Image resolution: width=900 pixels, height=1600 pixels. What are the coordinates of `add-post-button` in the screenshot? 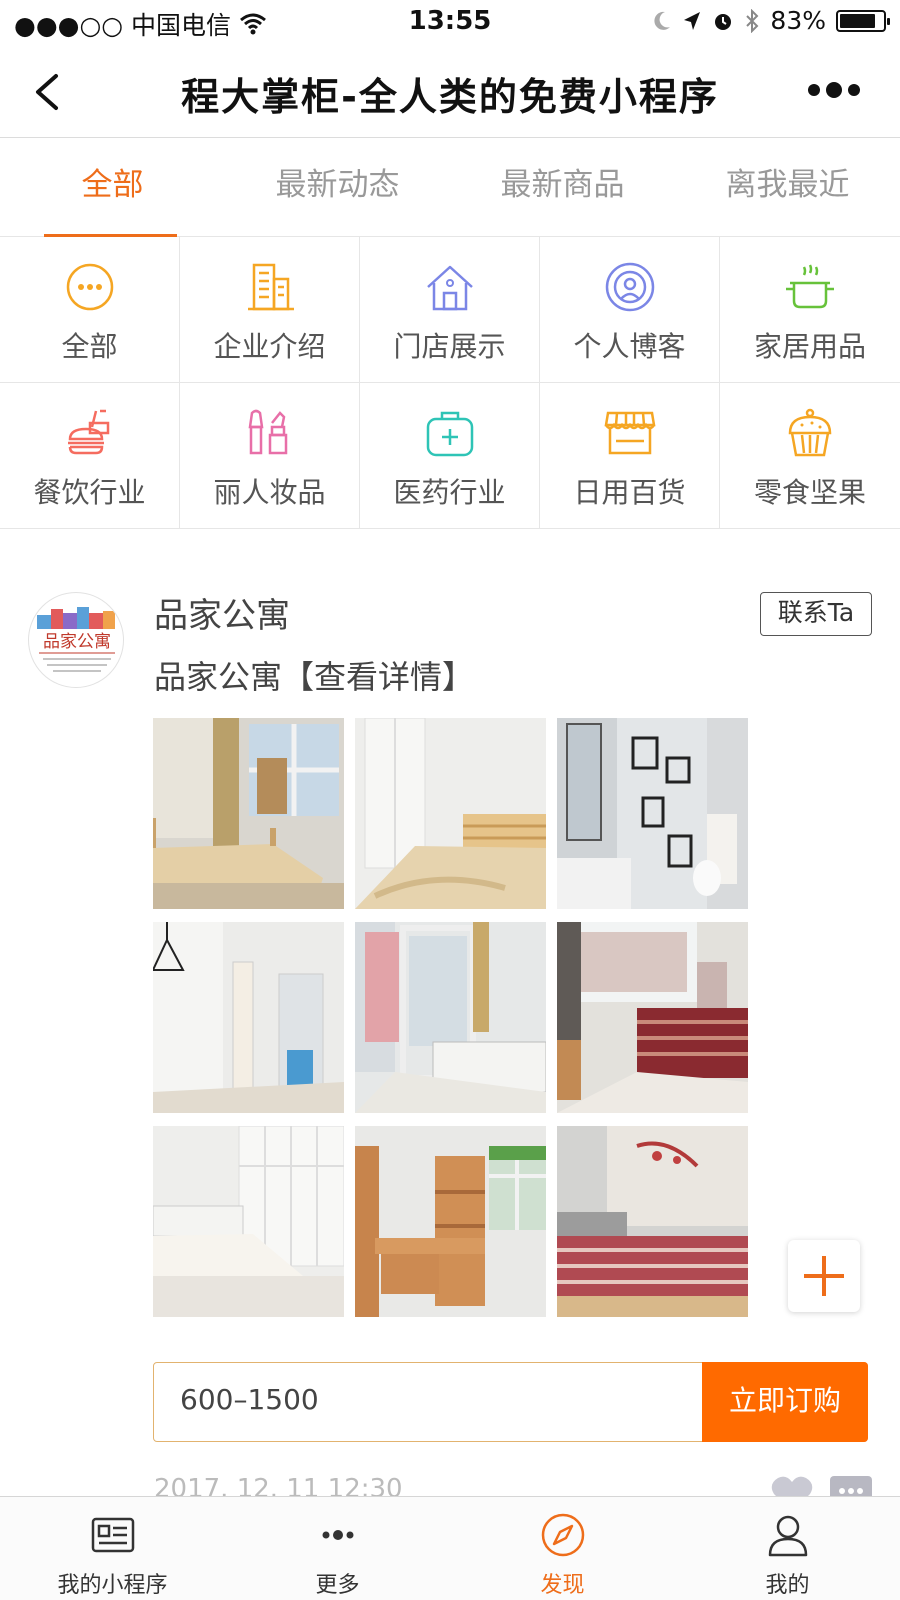 It's located at (824, 1276).